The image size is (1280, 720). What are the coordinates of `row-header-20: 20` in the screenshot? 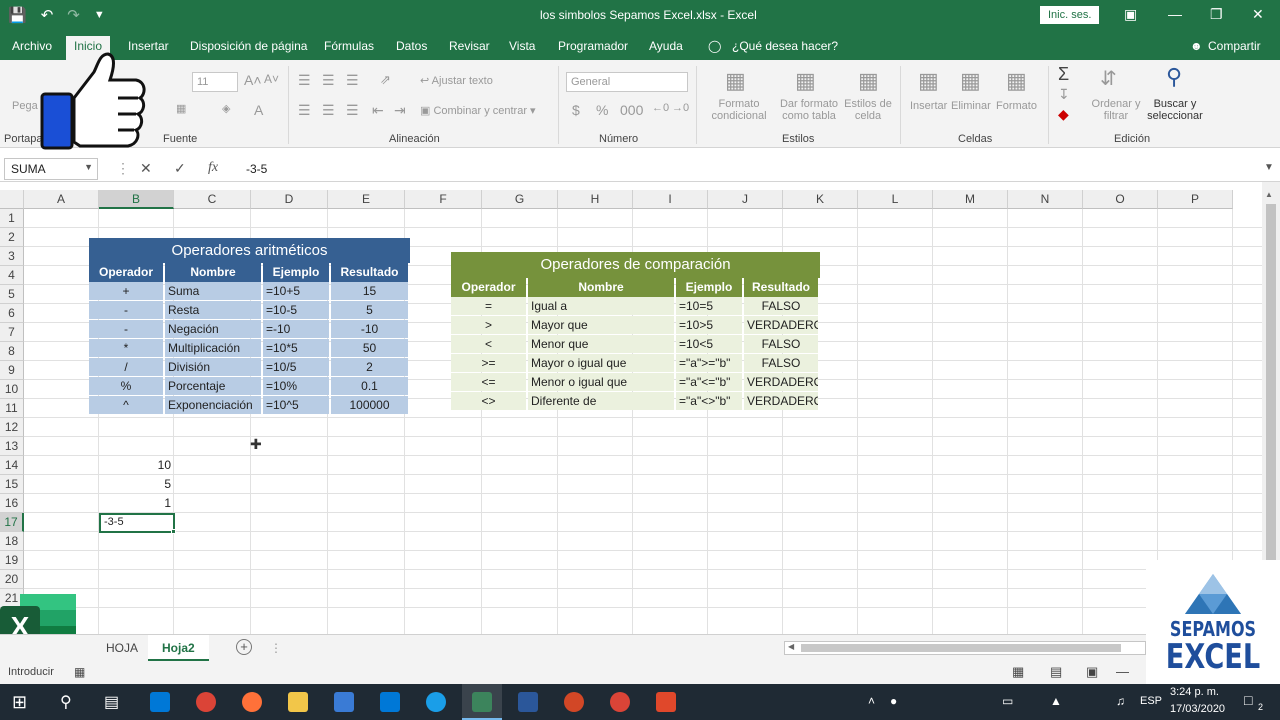 It's located at (12, 579).